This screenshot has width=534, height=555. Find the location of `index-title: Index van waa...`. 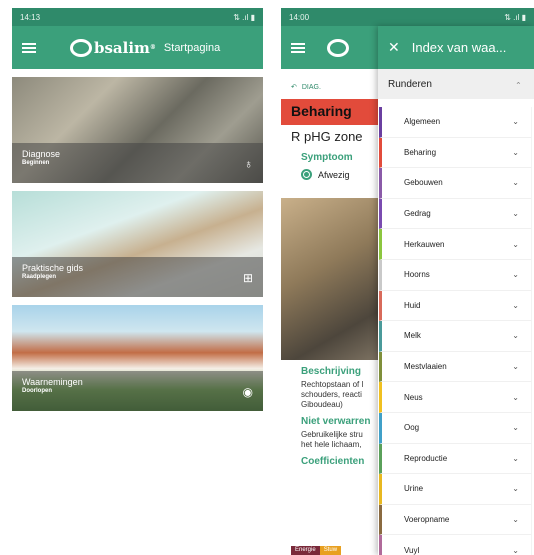

index-title: Index van waa... is located at coordinates (459, 47).